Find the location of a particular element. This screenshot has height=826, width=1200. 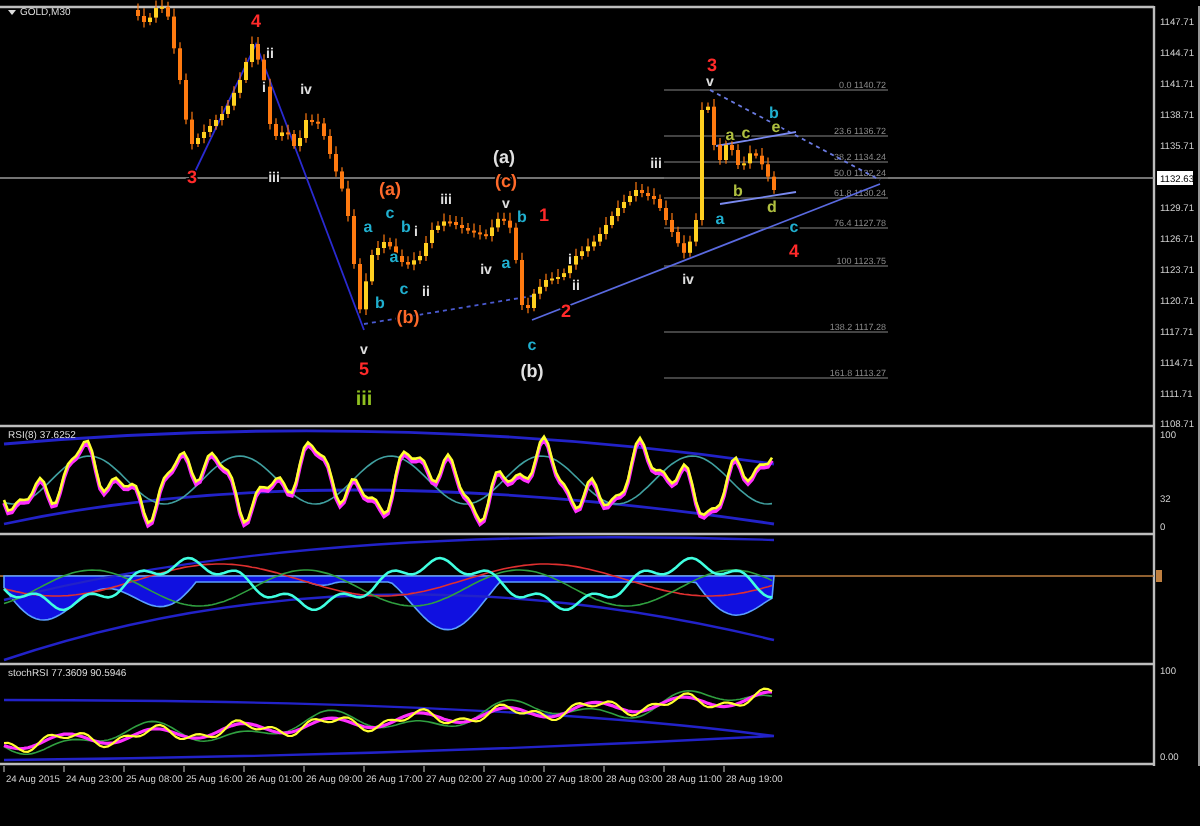

wave-label: 5 is located at coordinates (364, 368).